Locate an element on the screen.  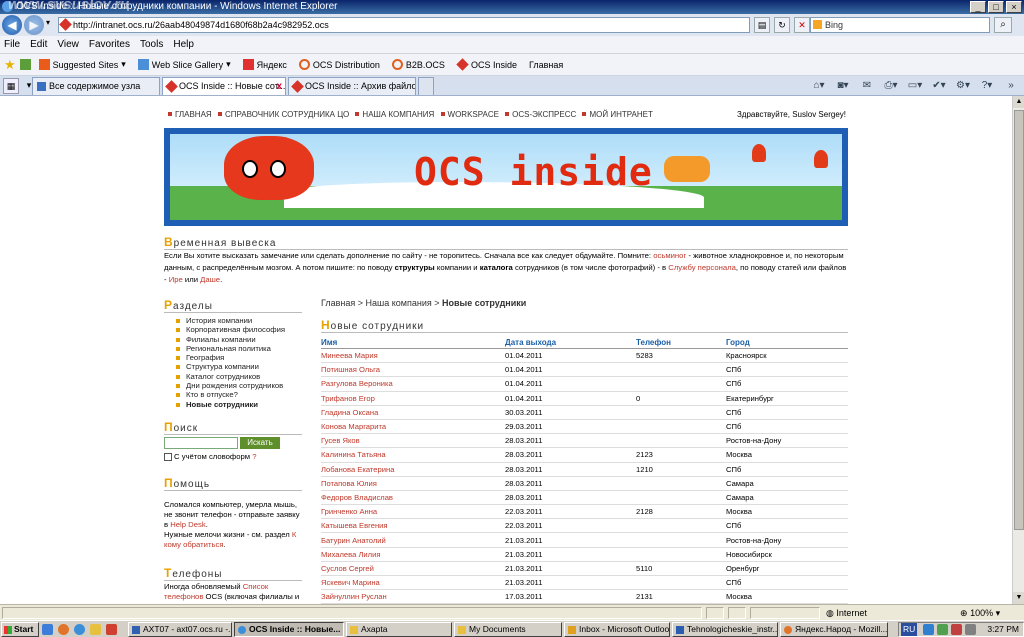
employee-name-link: Лобанова Екатерина is located at coordinates (413, 469).